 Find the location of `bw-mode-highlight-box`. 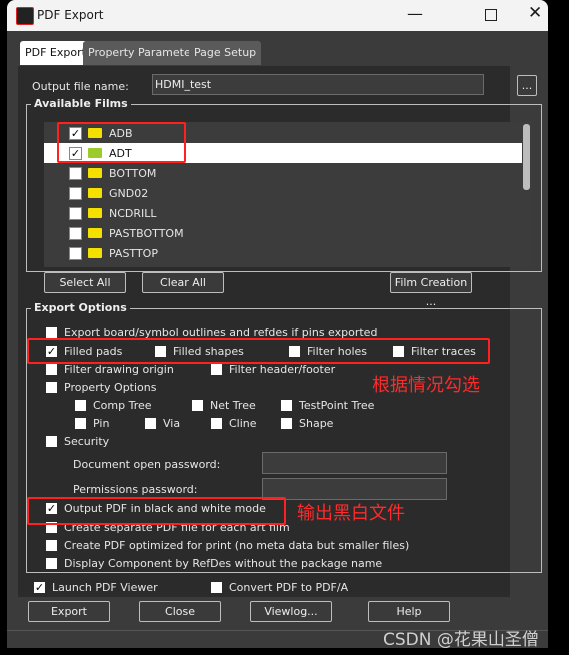

bw-mode-highlight-box is located at coordinates (156, 511).